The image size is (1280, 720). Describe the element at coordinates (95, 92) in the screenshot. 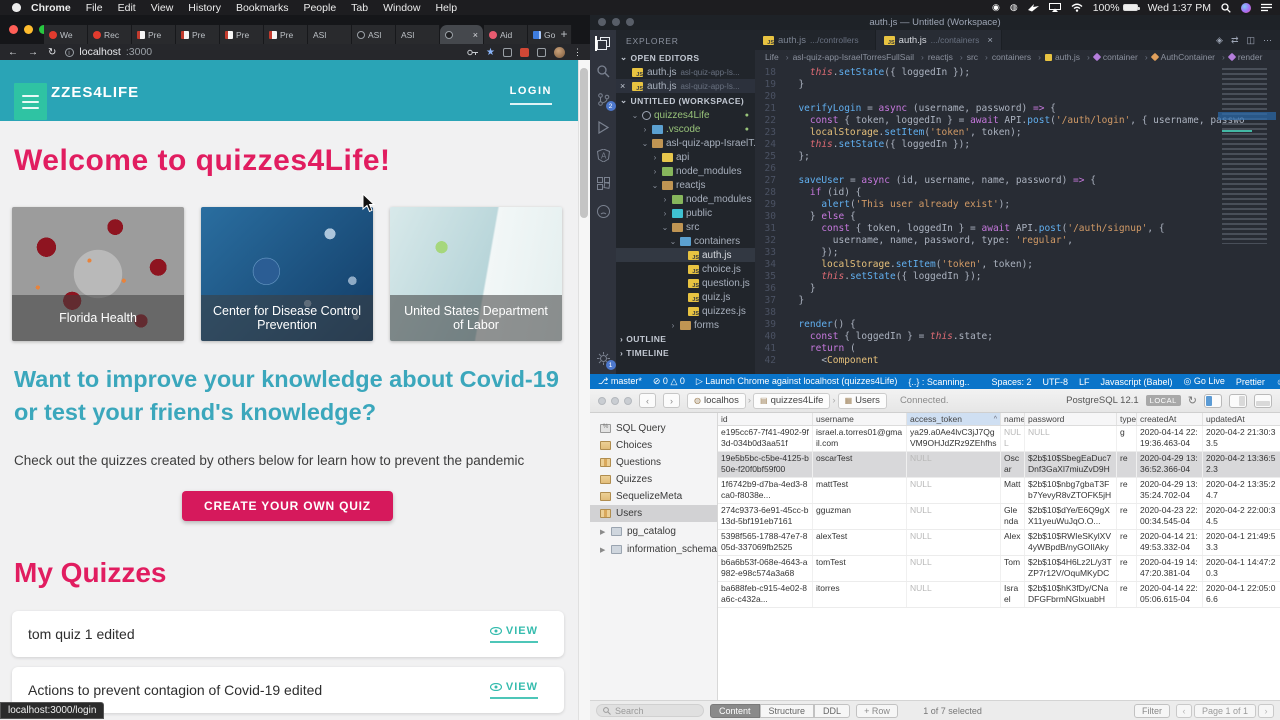

I see `site-brand: ZZES4LIFE` at that location.